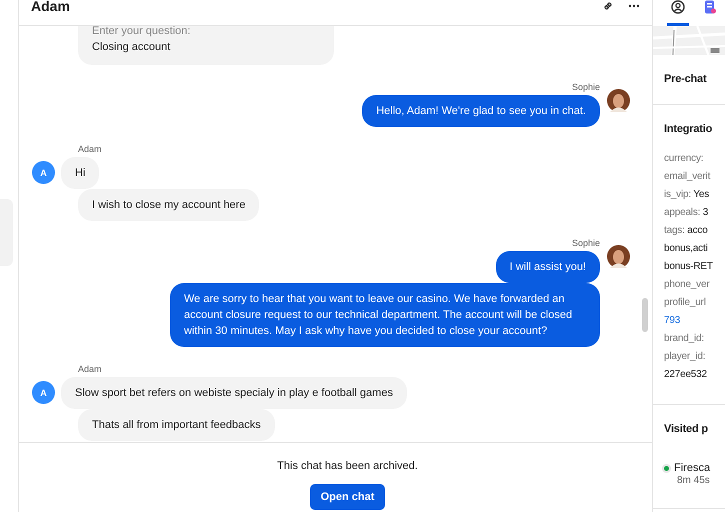 This screenshot has width=725, height=512. I want to click on attribute-row-text: appeals: 3, so click(687, 213).